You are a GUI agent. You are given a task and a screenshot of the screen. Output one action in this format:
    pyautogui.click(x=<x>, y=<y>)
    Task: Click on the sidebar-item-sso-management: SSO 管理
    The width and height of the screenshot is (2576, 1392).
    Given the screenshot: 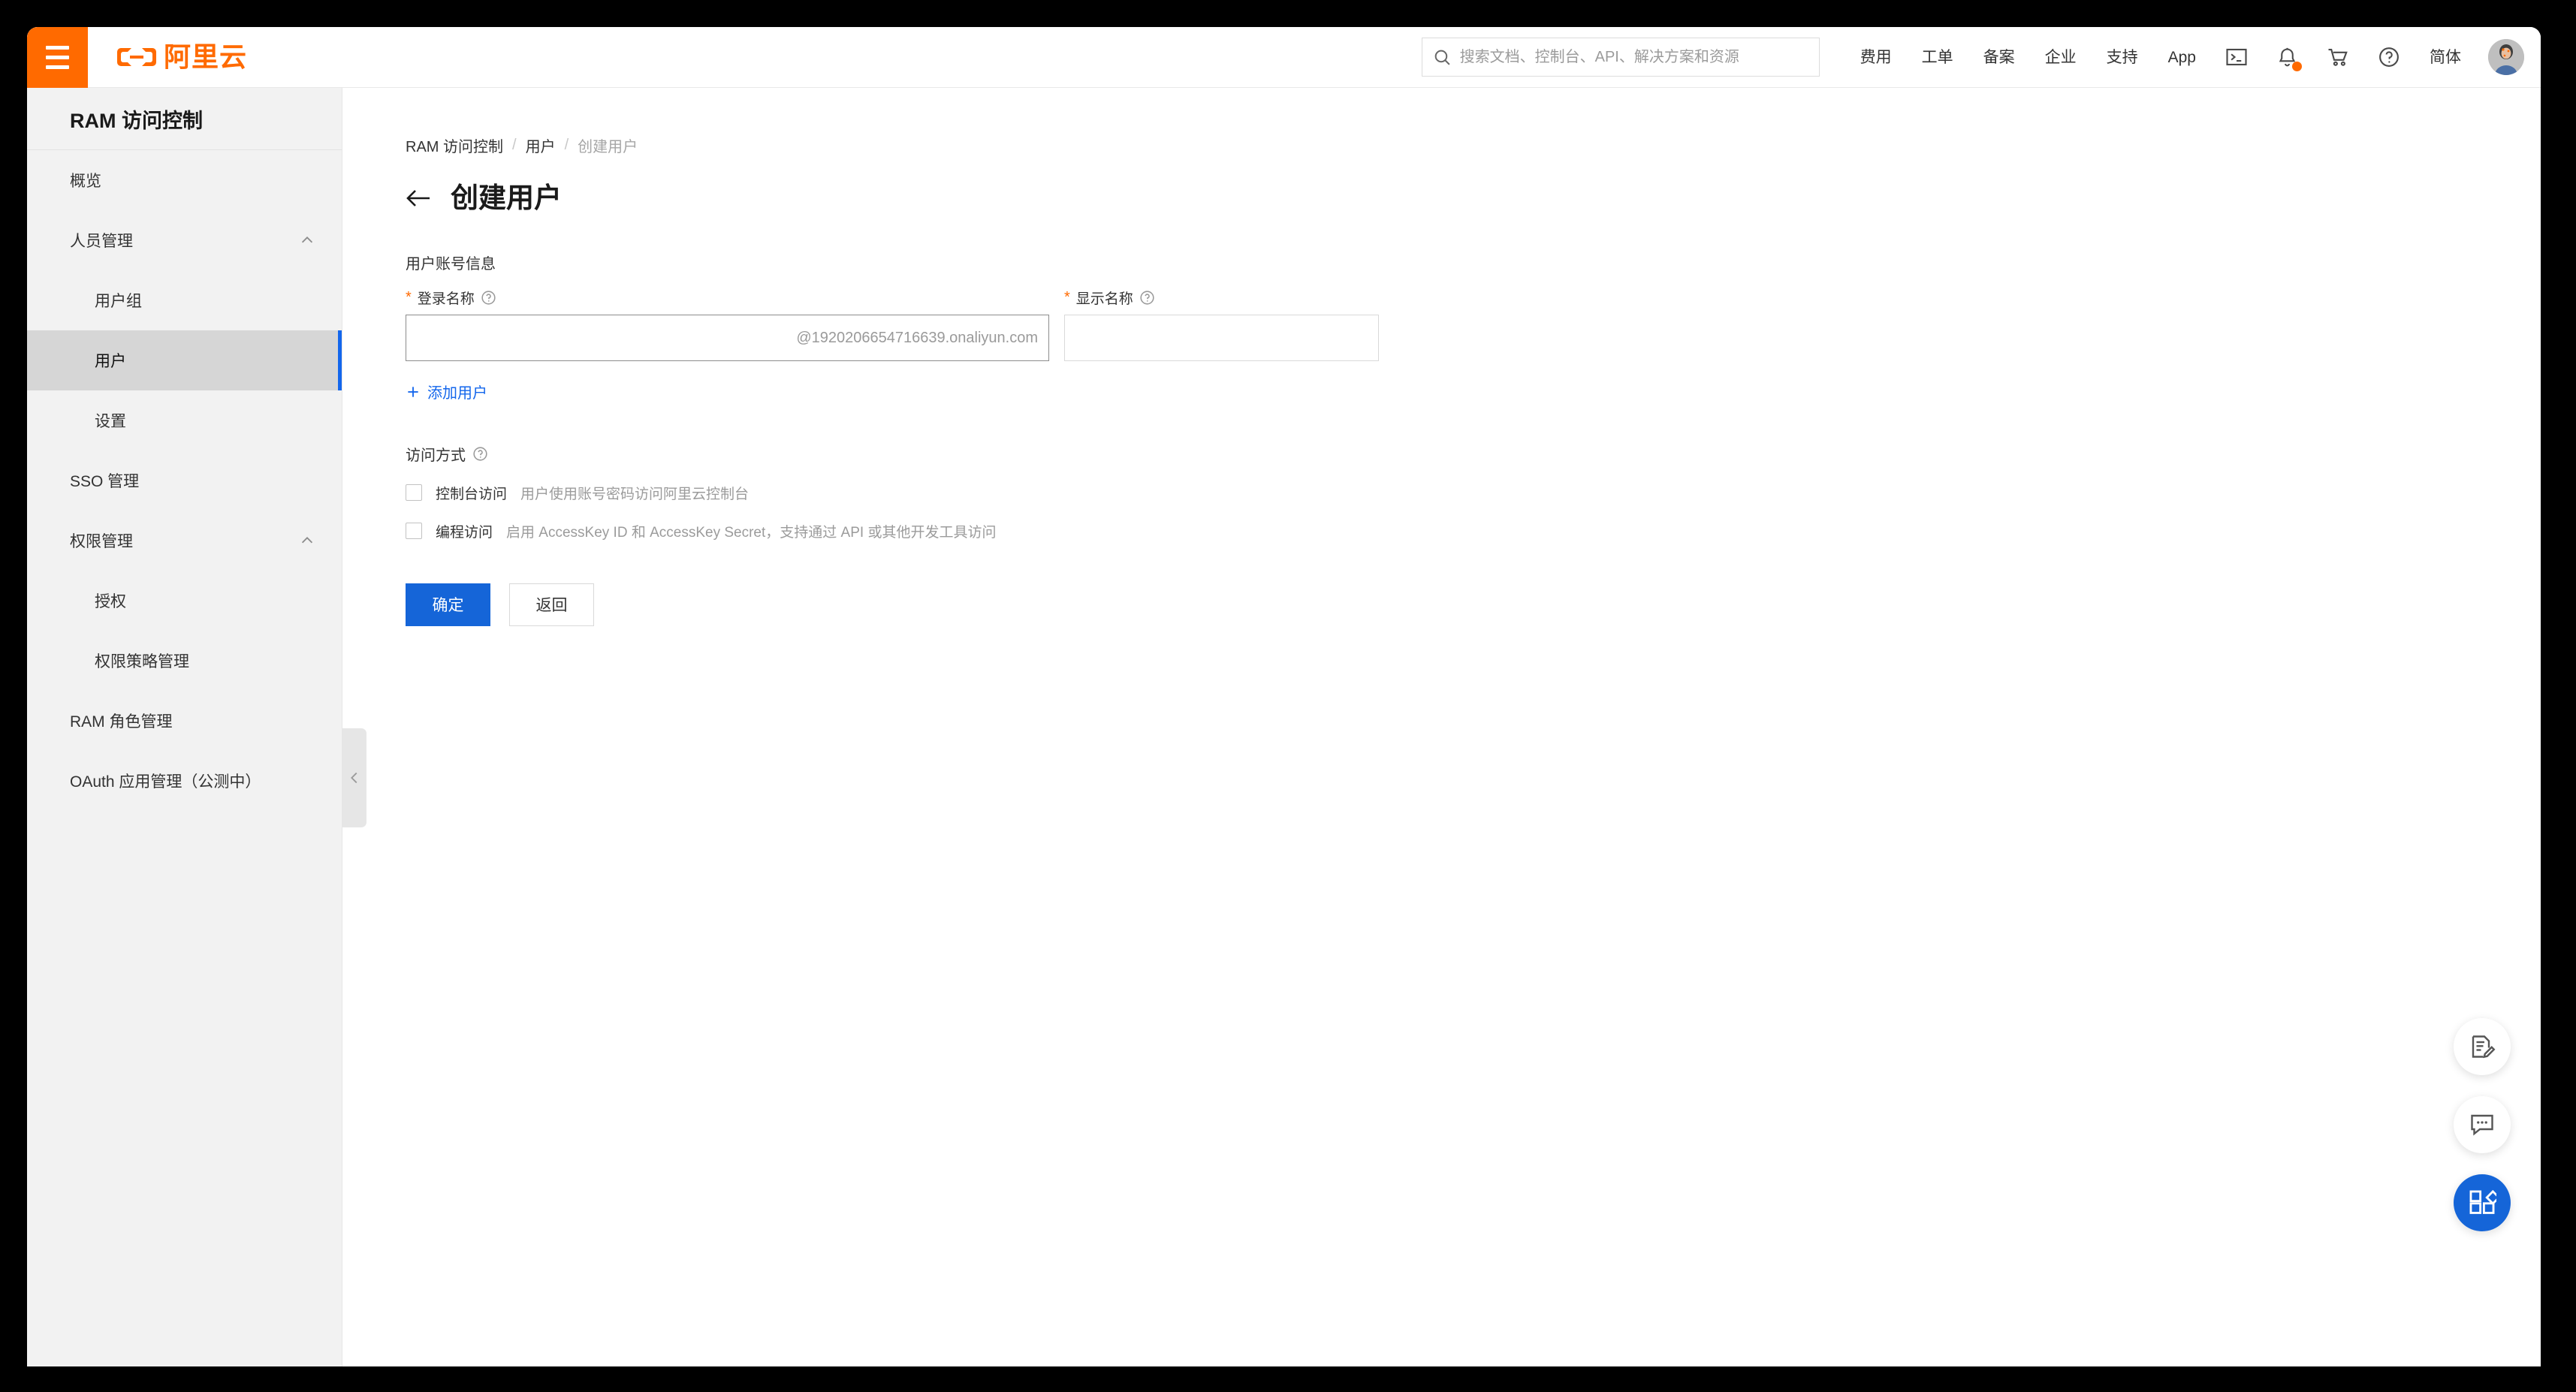 What is the action you would take?
    pyautogui.click(x=184, y=480)
    